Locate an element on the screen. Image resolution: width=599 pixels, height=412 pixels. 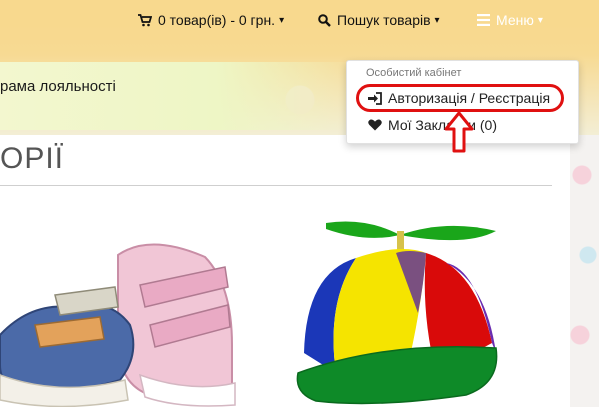
up-arrow-icon is located at coordinates (459, 134).